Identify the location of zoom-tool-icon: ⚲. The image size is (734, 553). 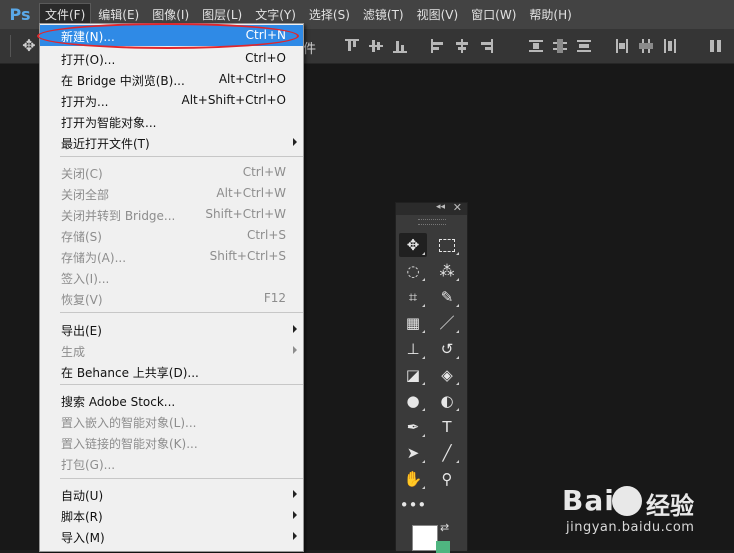
(447, 479).